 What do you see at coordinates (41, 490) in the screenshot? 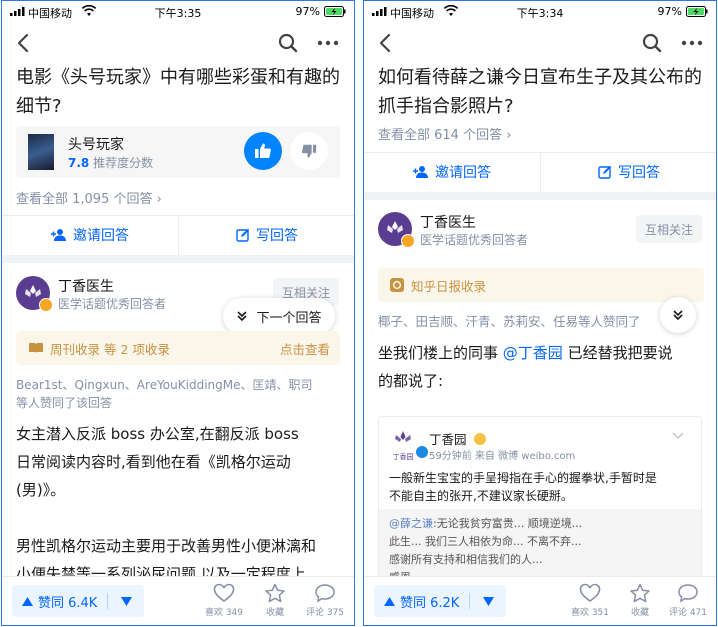
I see `answer-text-line: (男)》。` at bounding box center [41, 490].